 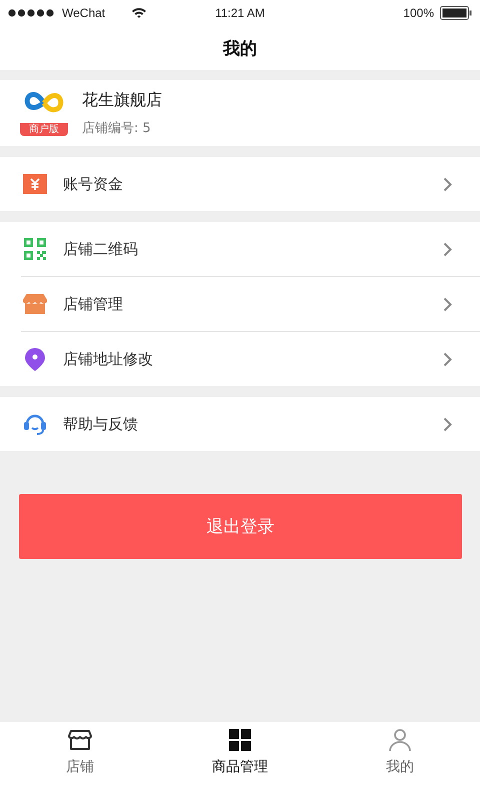 What do you see at coordinates (108, 359) in the screenshot?
I see `menu-label: 店铺地址修改` at bounding box center [108, 359].